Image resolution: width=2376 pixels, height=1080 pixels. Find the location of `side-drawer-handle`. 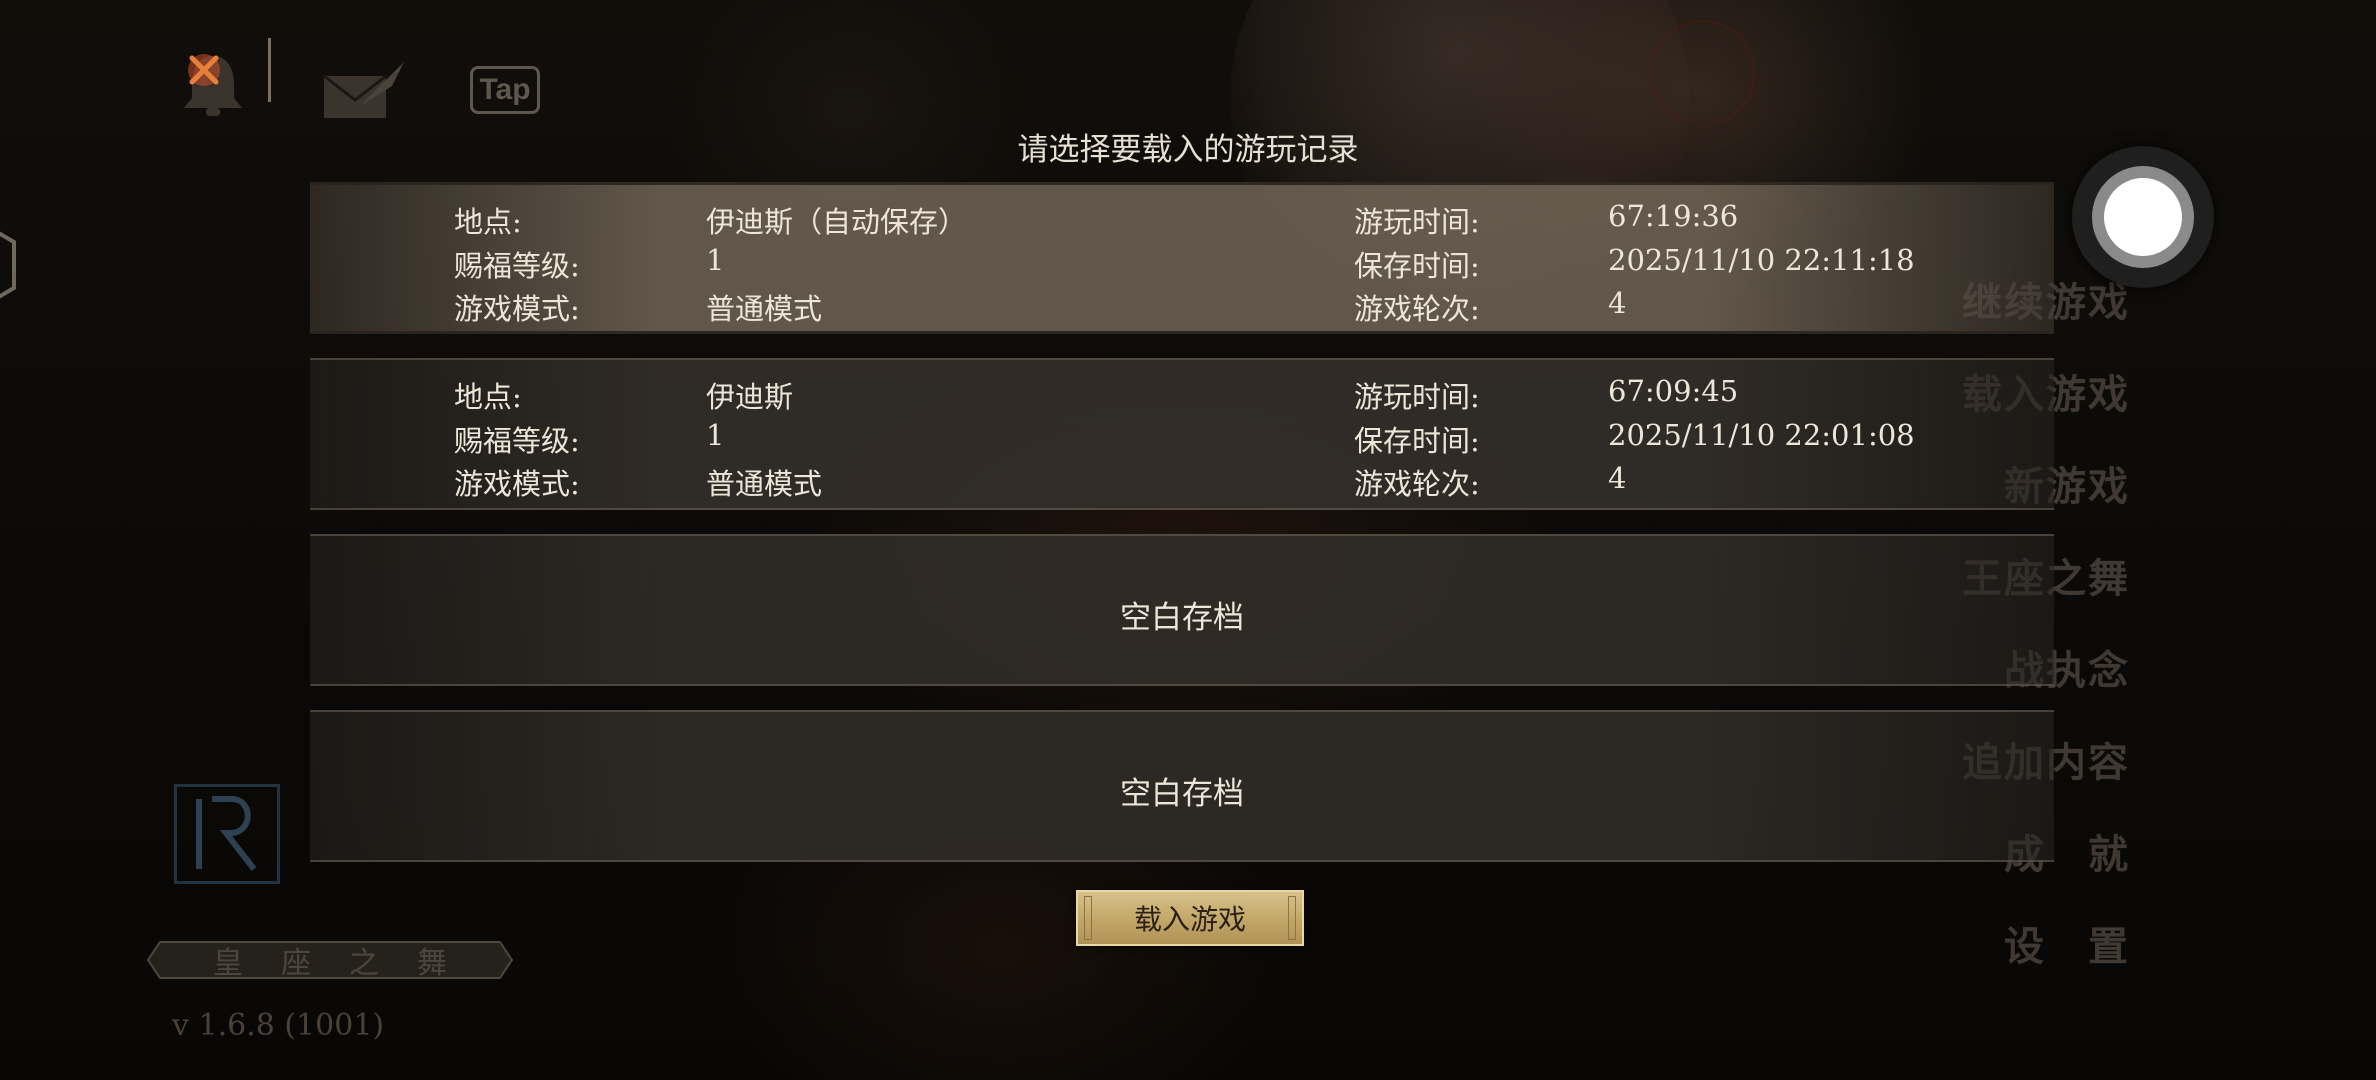

side-drawer-handle is located at coordinates (10, 265).